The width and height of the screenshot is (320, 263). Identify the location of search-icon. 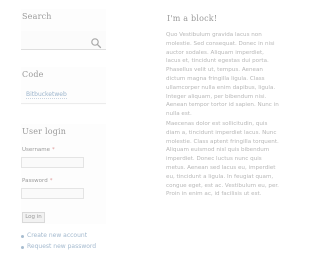
(96, 43).